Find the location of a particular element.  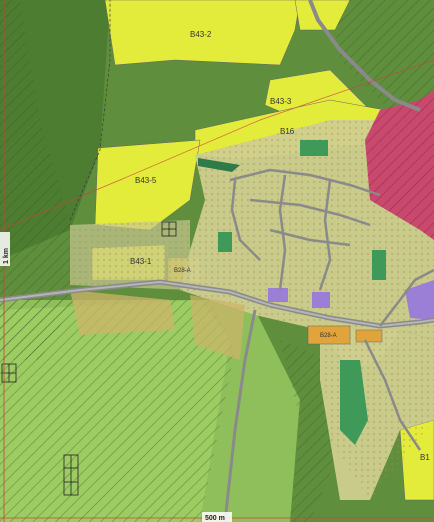

zone-label-b43-3: B43-3 is located at coordinates (281, 101).